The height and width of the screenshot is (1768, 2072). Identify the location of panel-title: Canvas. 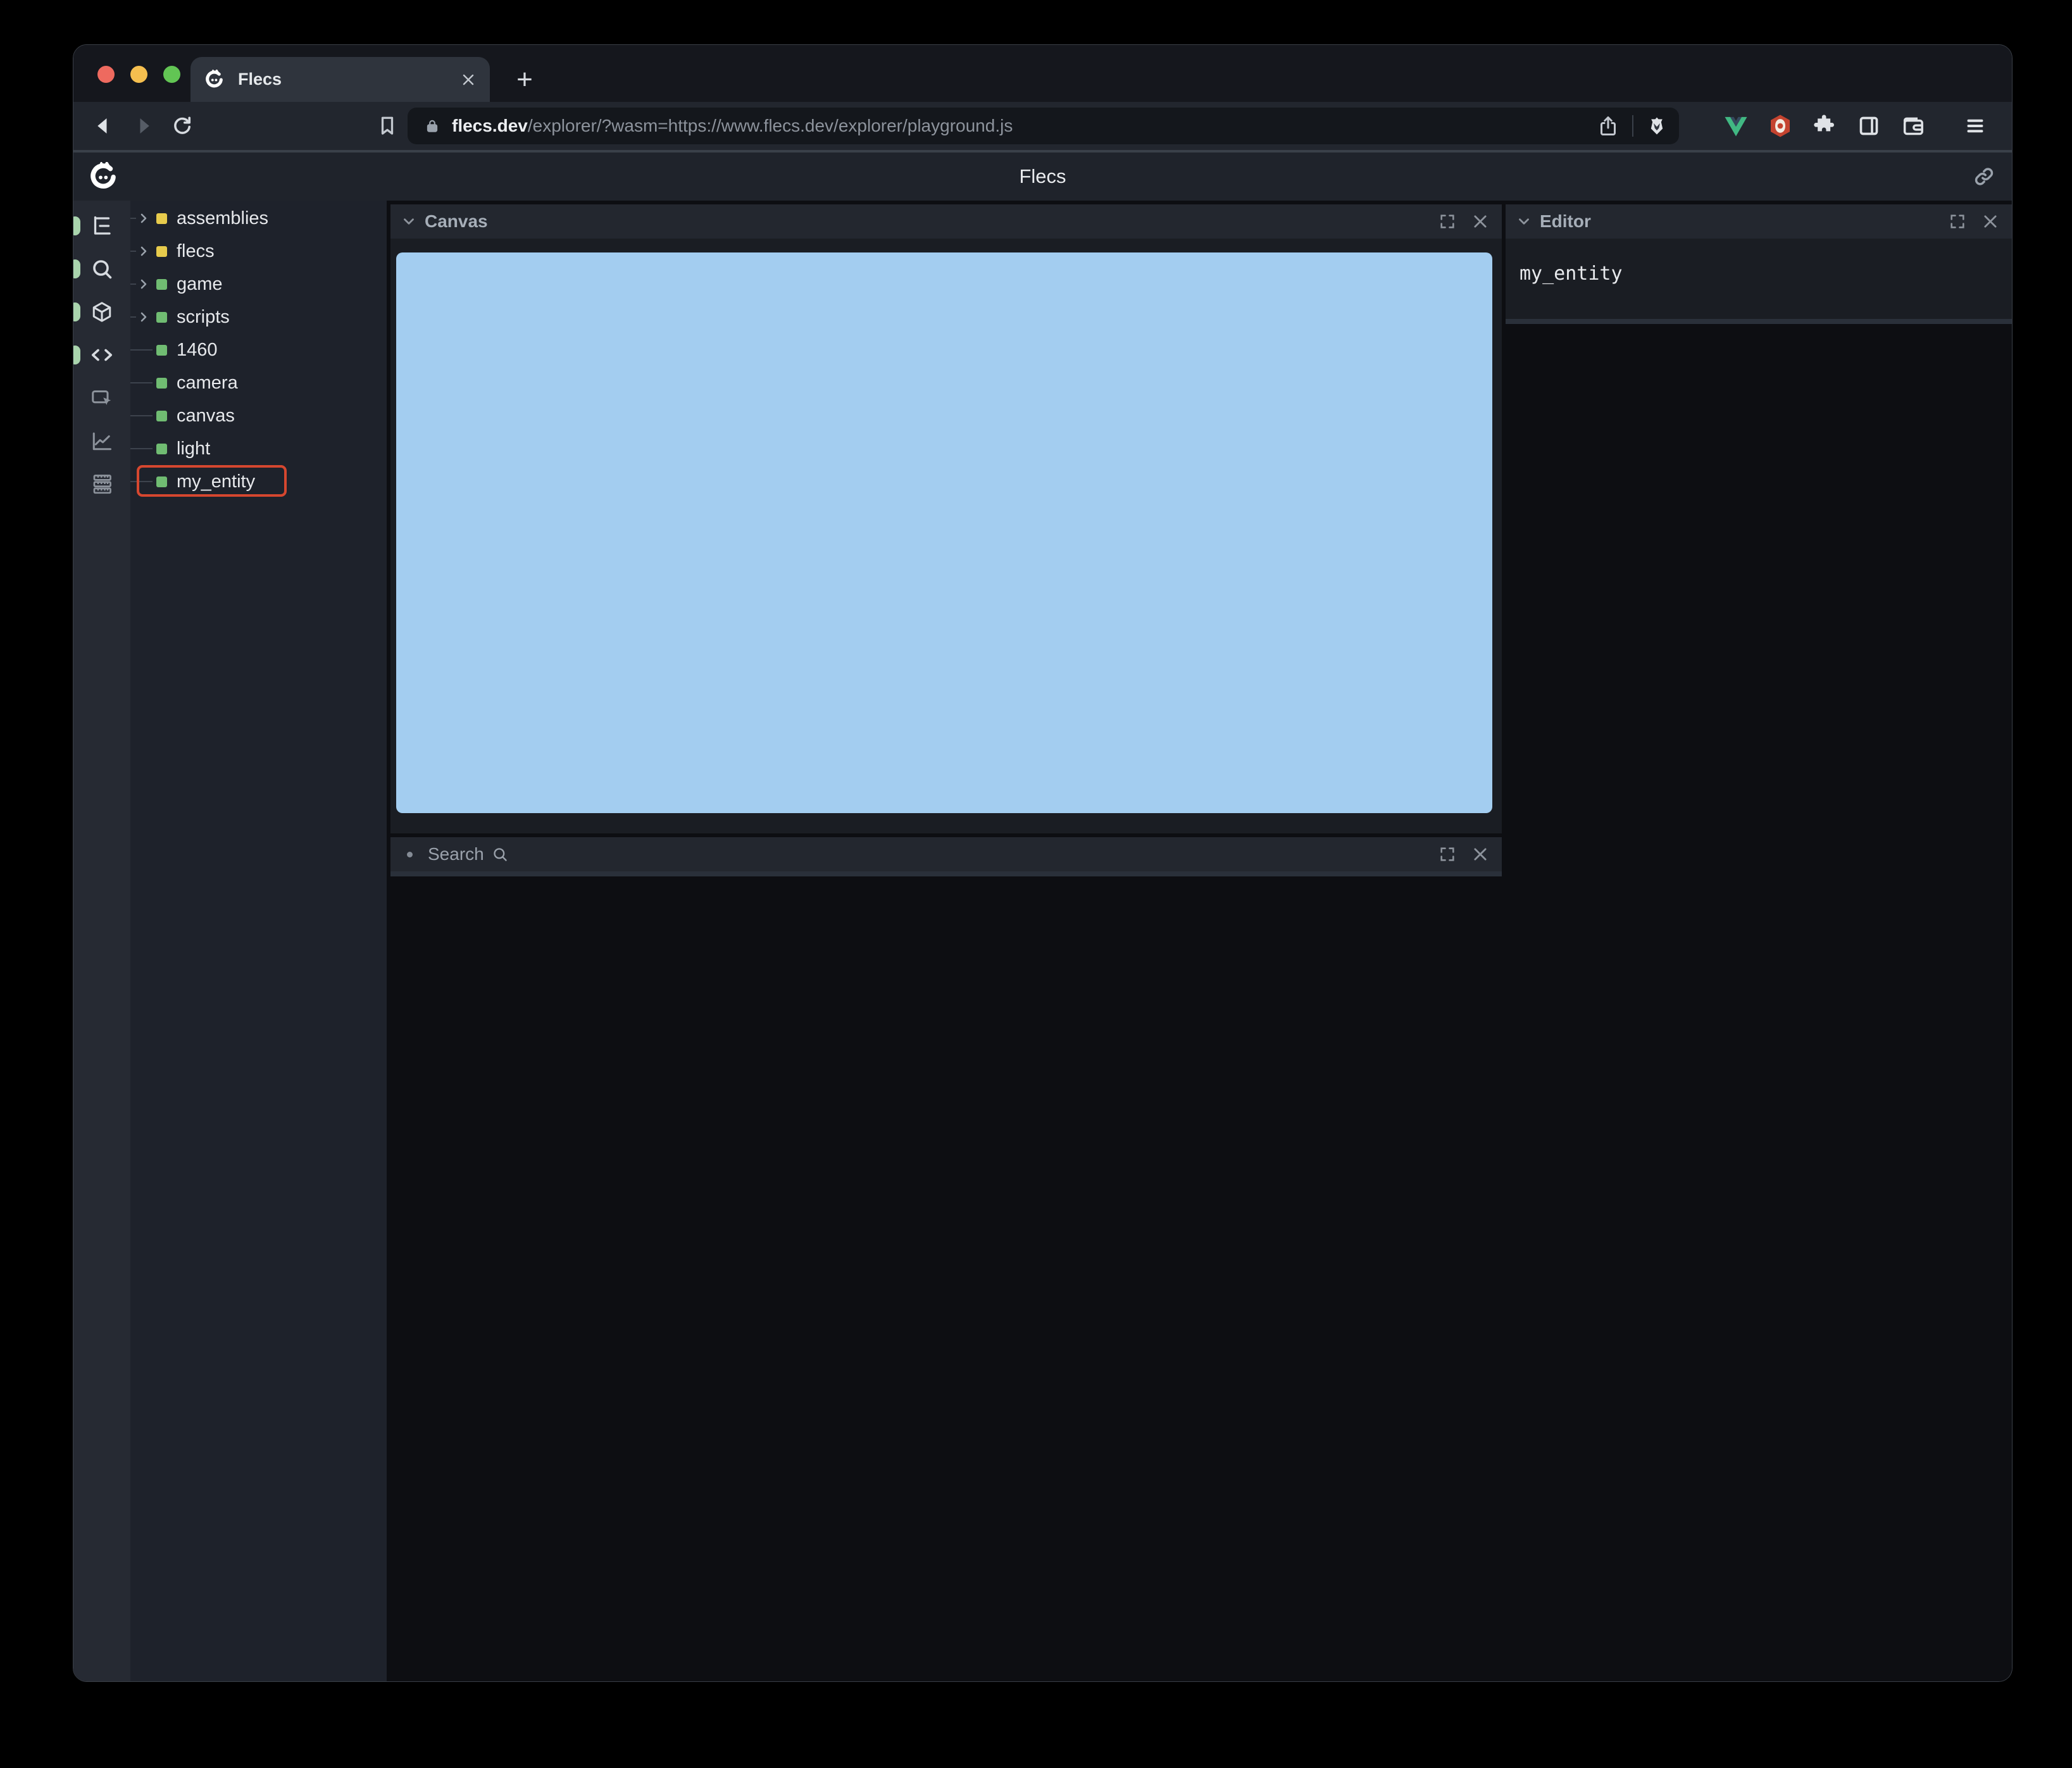
(456, 221).